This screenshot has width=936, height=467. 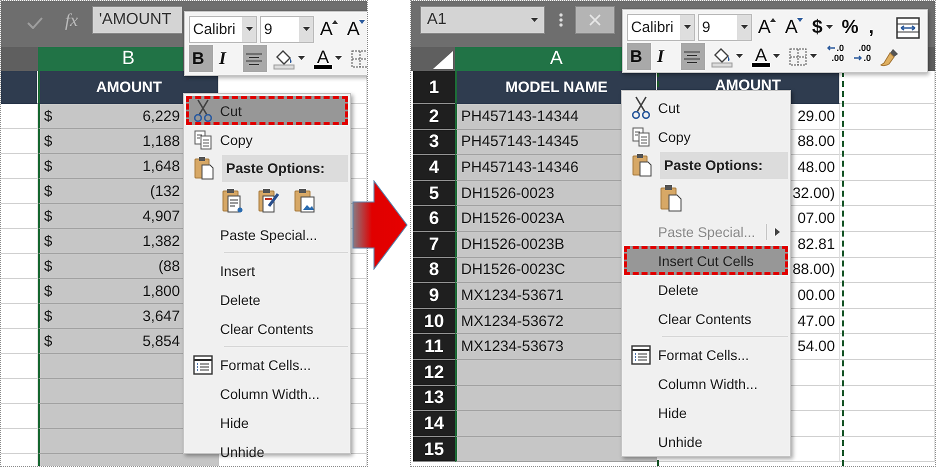 I want to click on amount-value: (132, so click(x=165, y=191).